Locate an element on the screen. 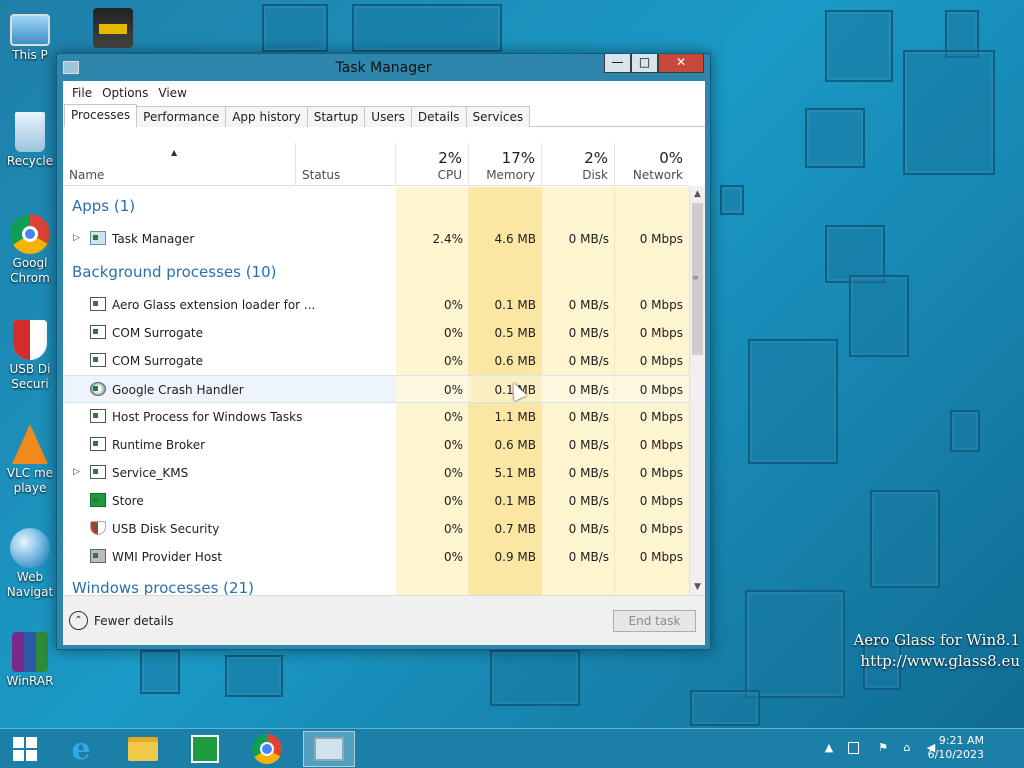  column-header-status: Status is located at coordinates (346, 164).